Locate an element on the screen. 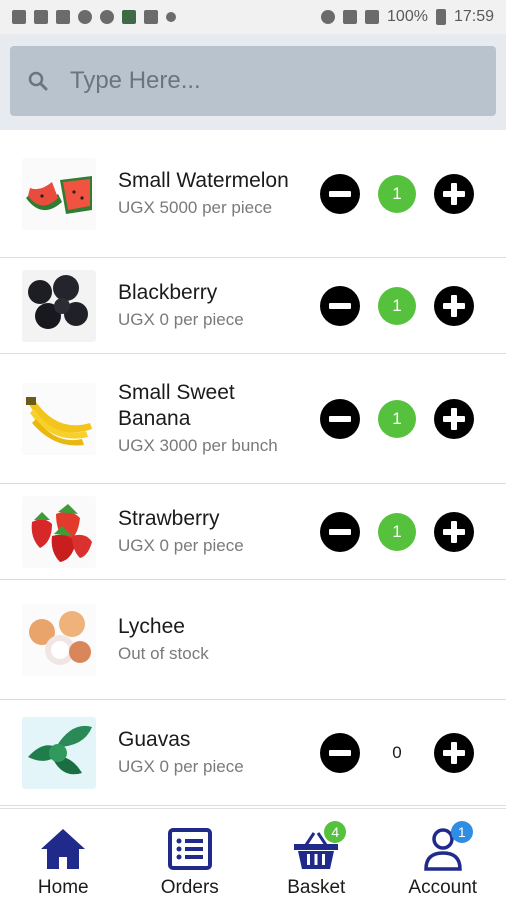 The width and height of the screenshot is (506, 900). dots-icon is located at coordinates (171, 17).